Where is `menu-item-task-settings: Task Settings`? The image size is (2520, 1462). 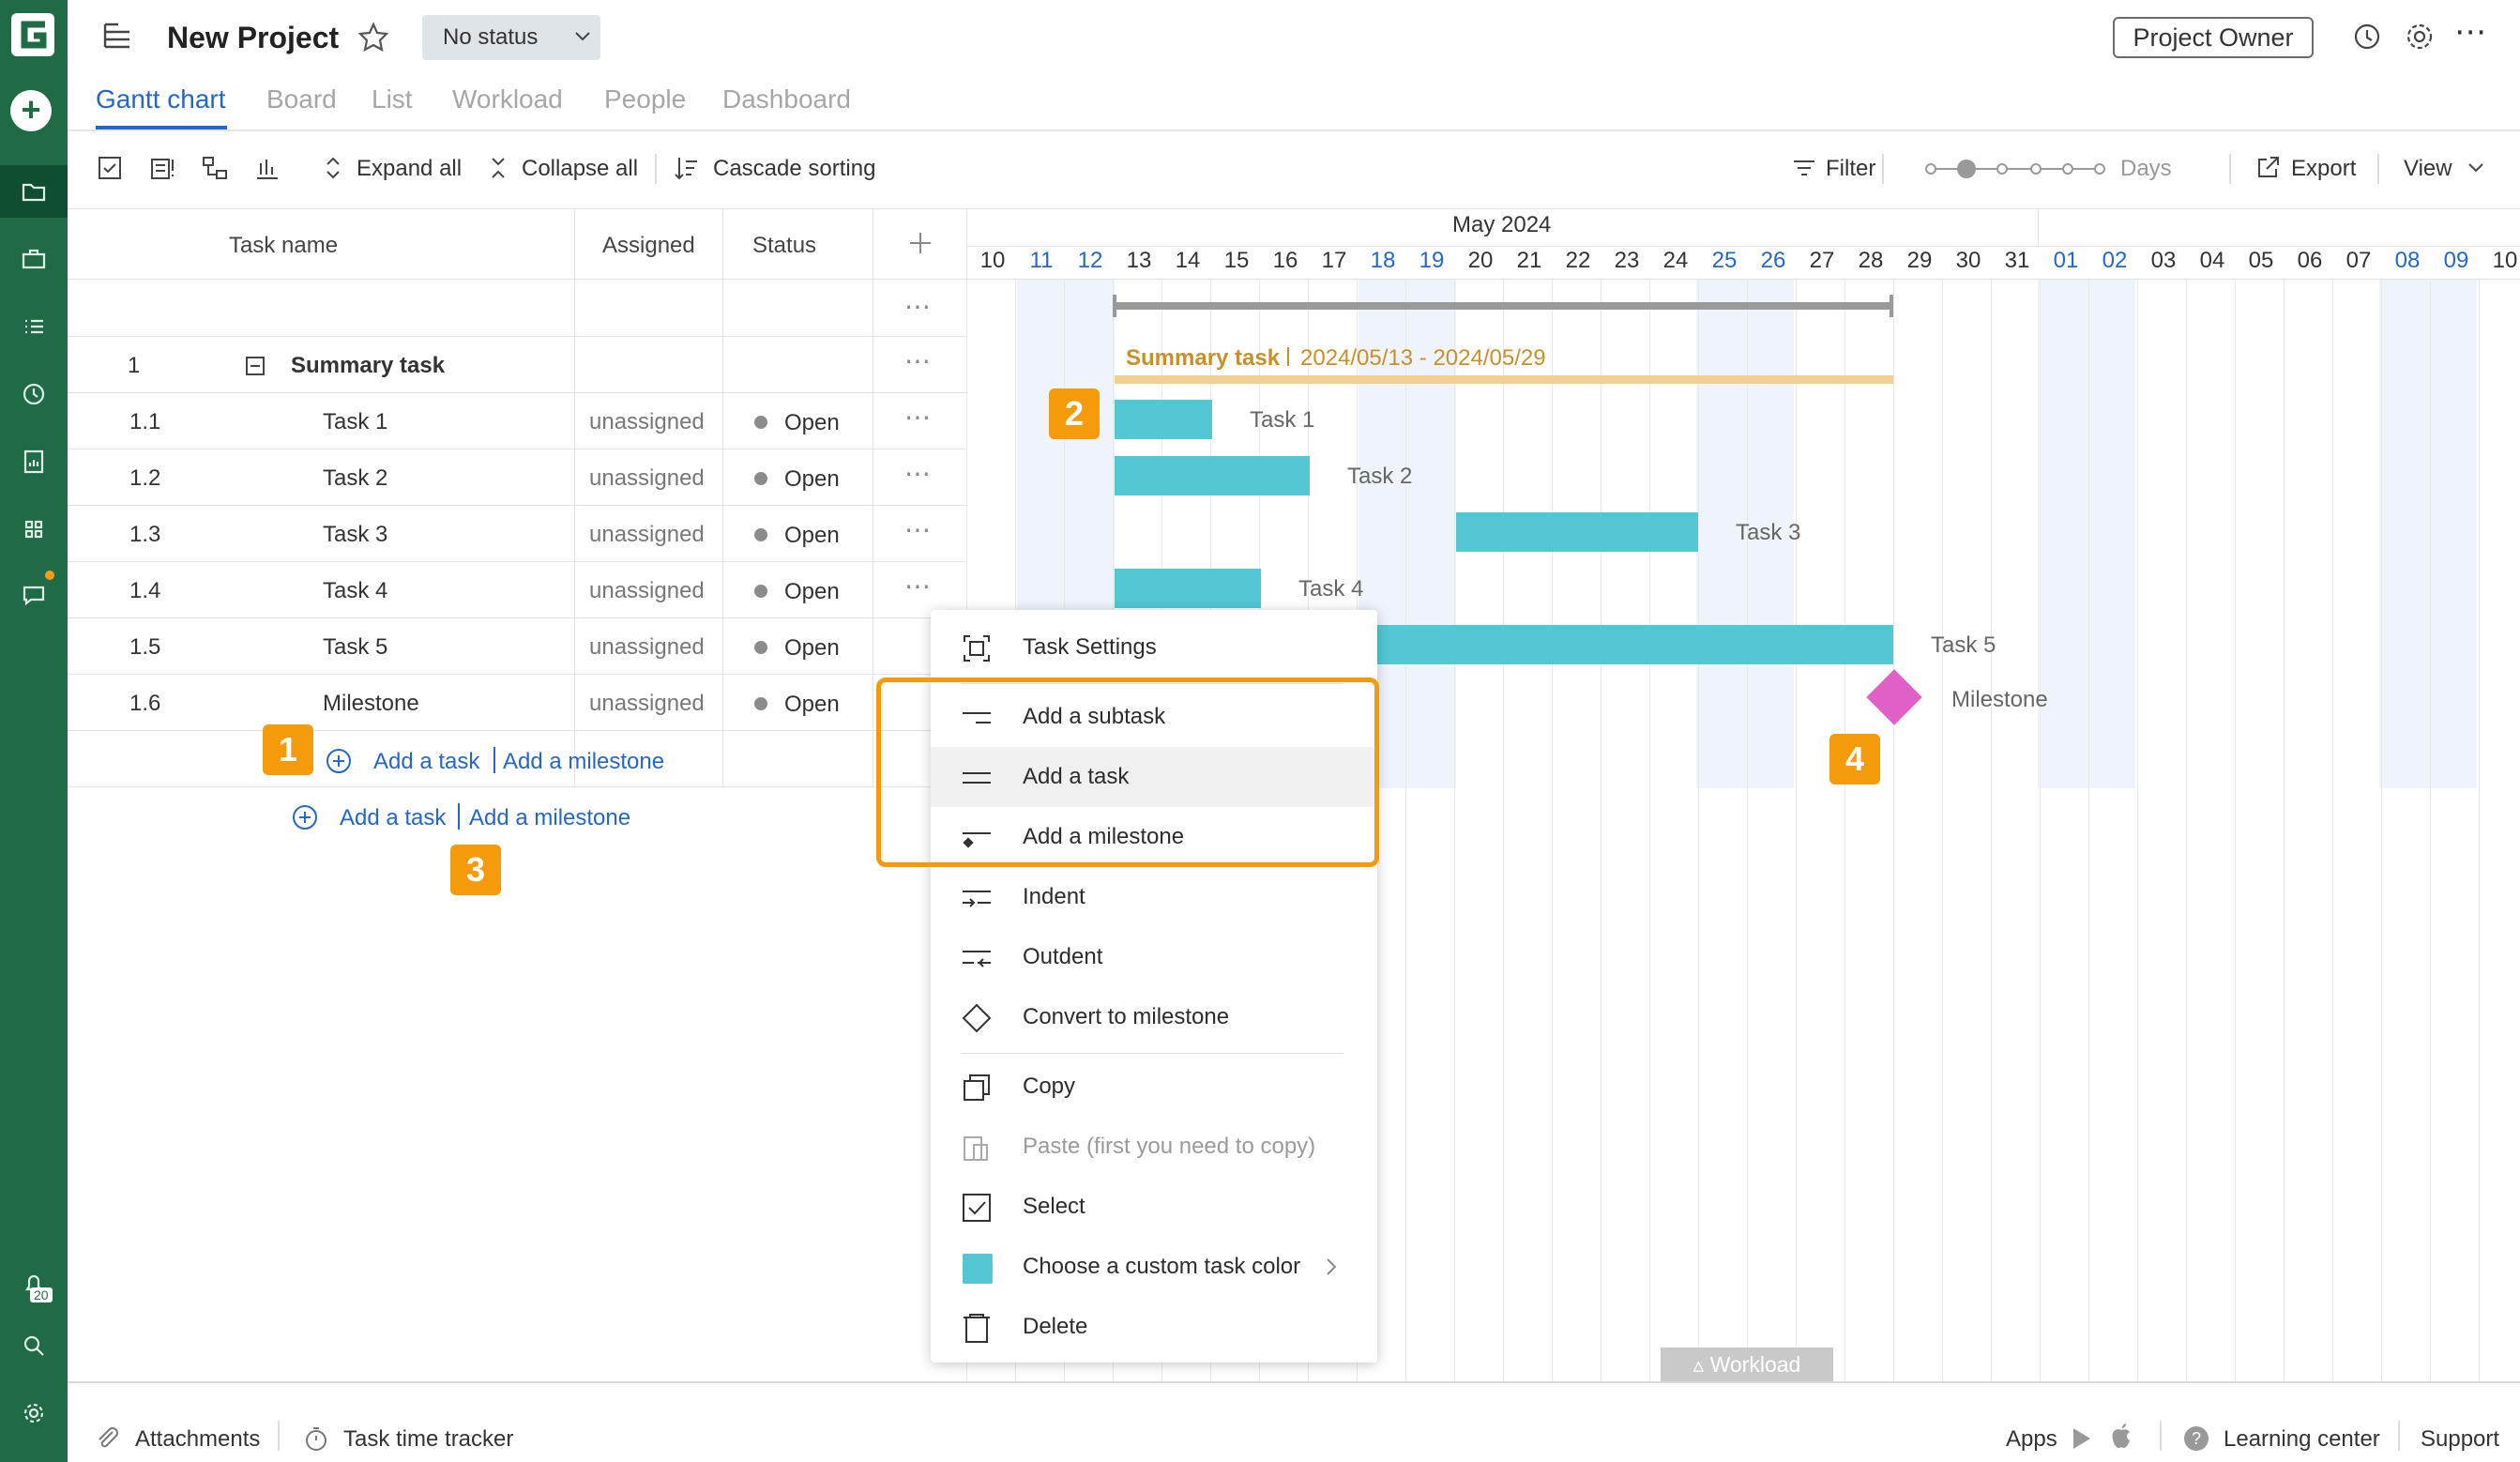
menu-item-task-settings: Task Settings is located at coordinates (1154, 647).